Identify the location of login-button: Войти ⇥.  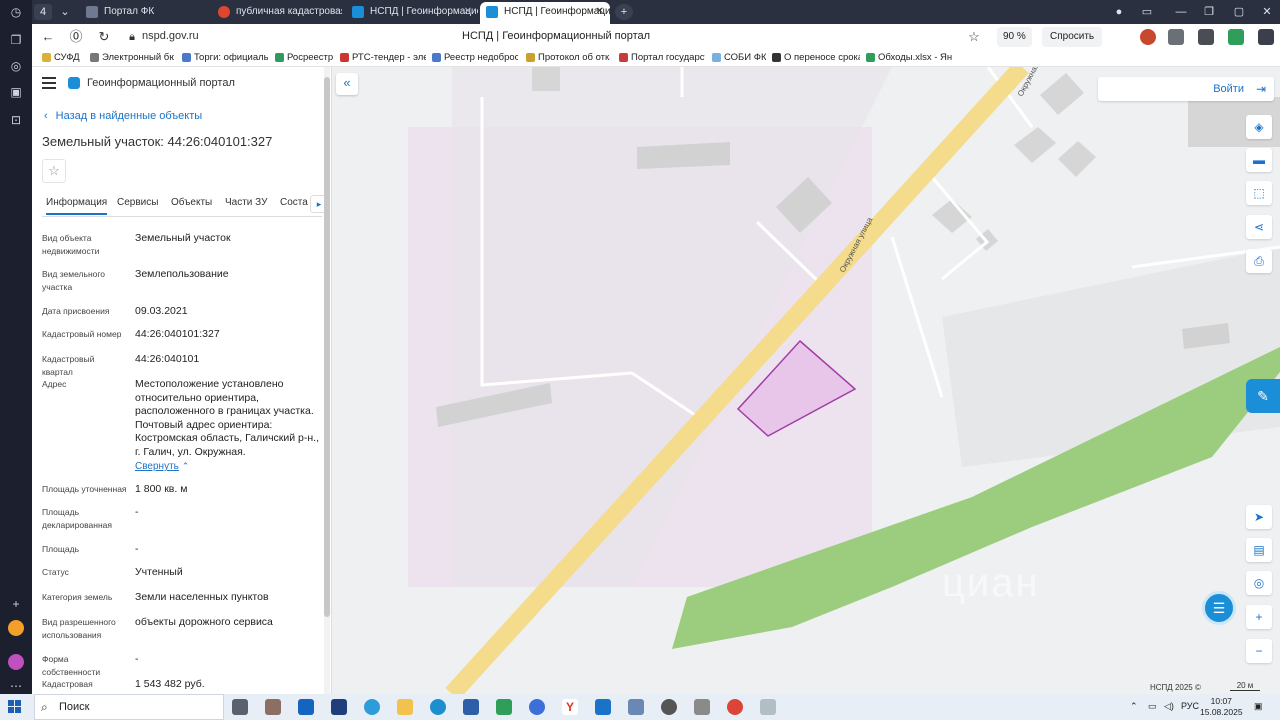
(1186, 89).